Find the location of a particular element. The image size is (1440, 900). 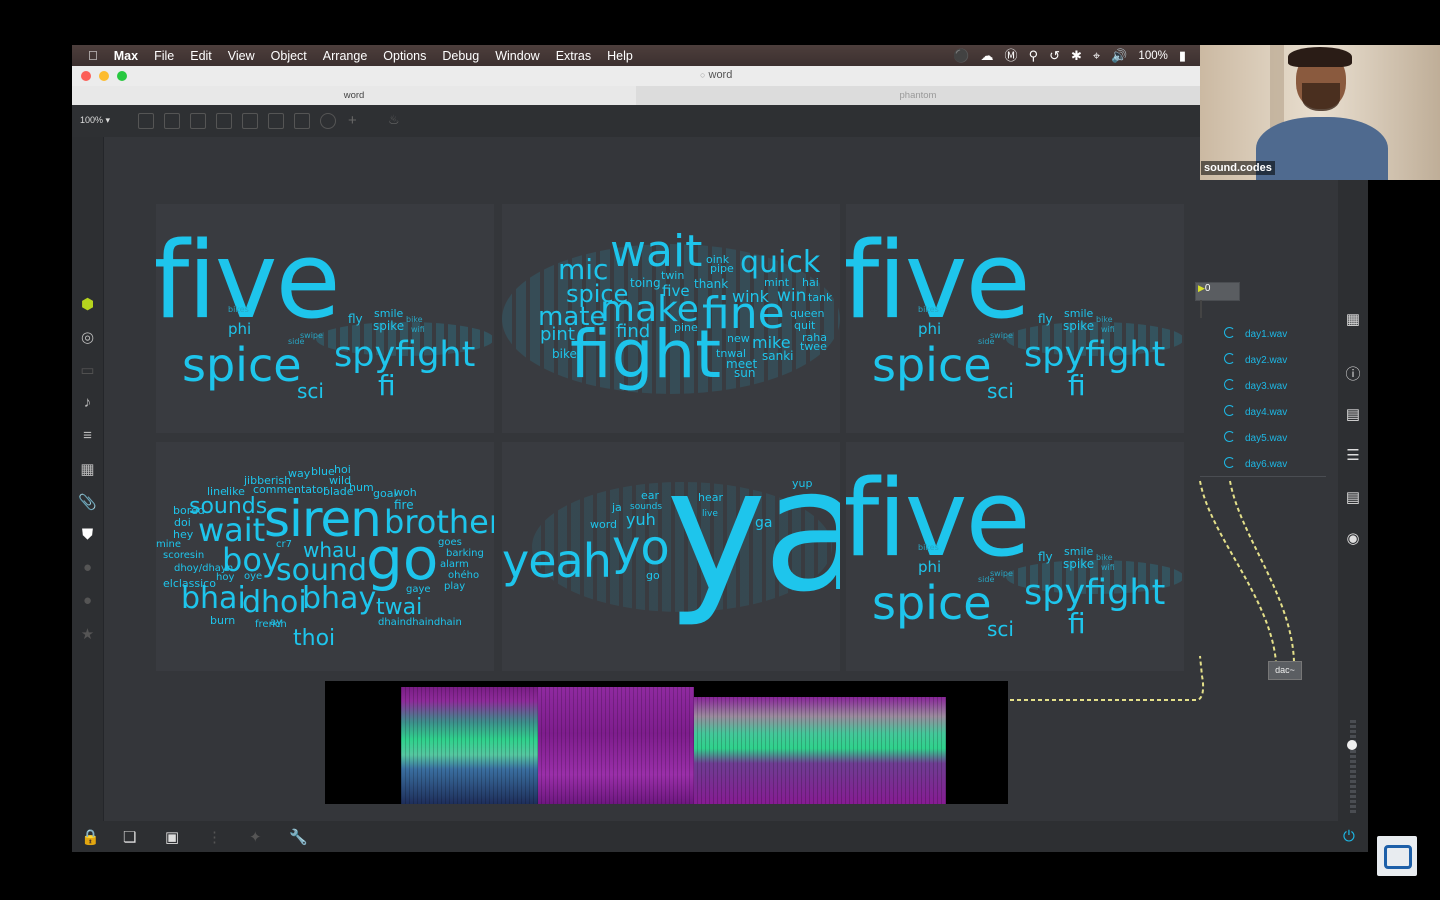

grid-icon: ▦ is located at coordinates (1353, 319).